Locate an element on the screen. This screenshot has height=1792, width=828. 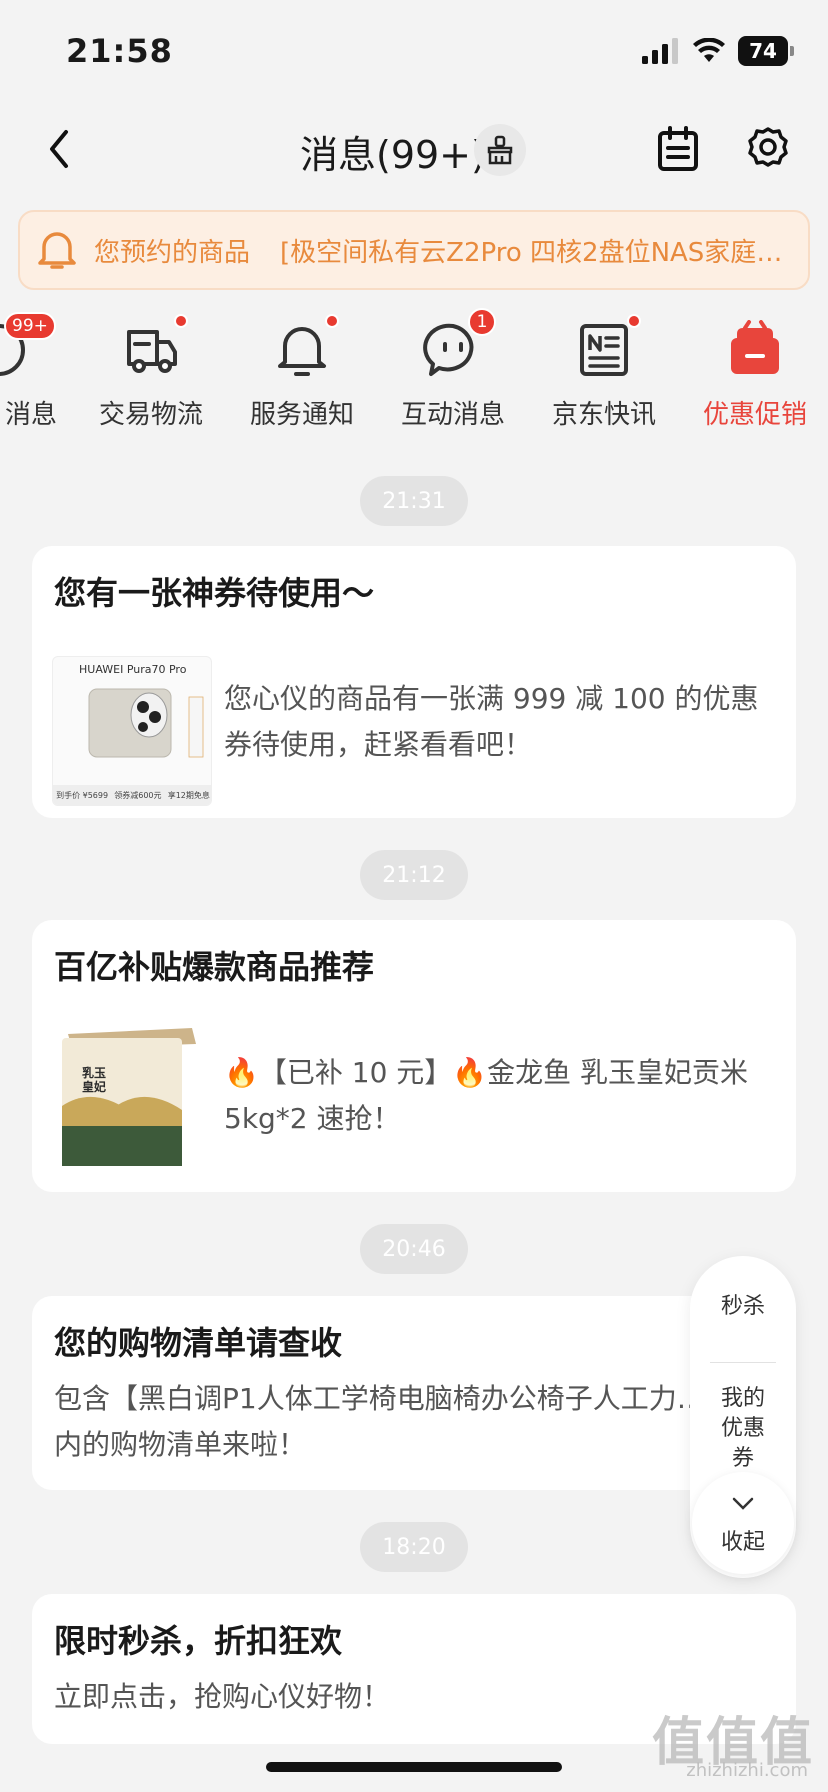
collapse-button: 收起 is located at coordinates (743, 1523).